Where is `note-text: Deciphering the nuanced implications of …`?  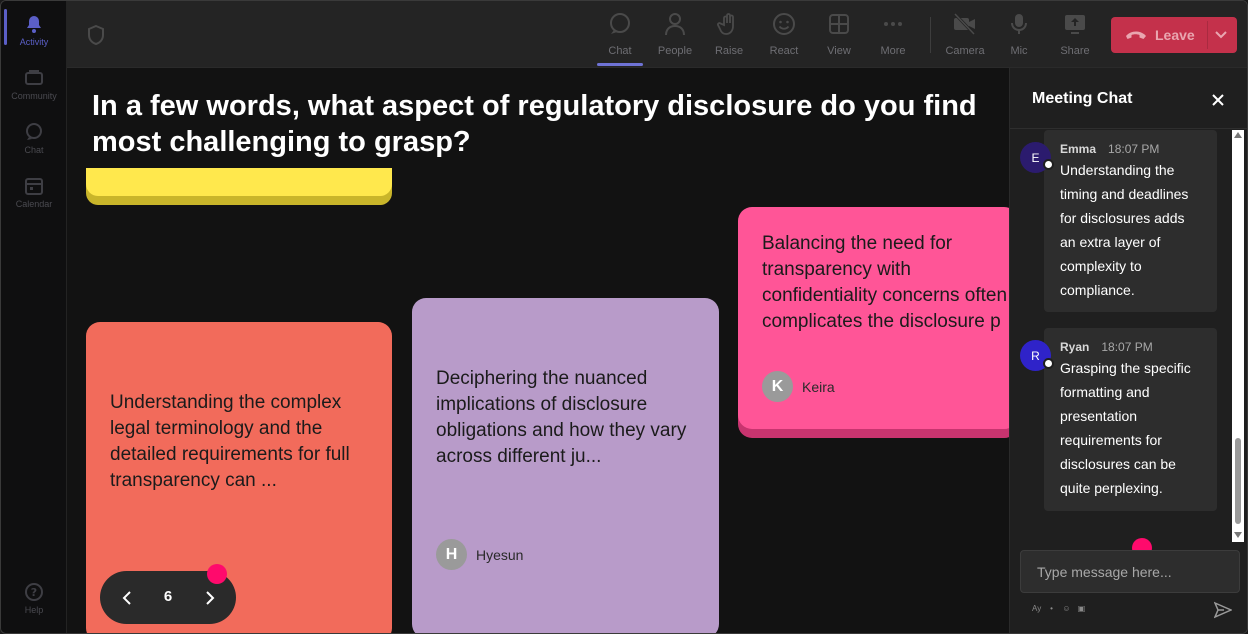
note-text: Deciphering the nuanced implications of … is located at coordinates (561, 417).